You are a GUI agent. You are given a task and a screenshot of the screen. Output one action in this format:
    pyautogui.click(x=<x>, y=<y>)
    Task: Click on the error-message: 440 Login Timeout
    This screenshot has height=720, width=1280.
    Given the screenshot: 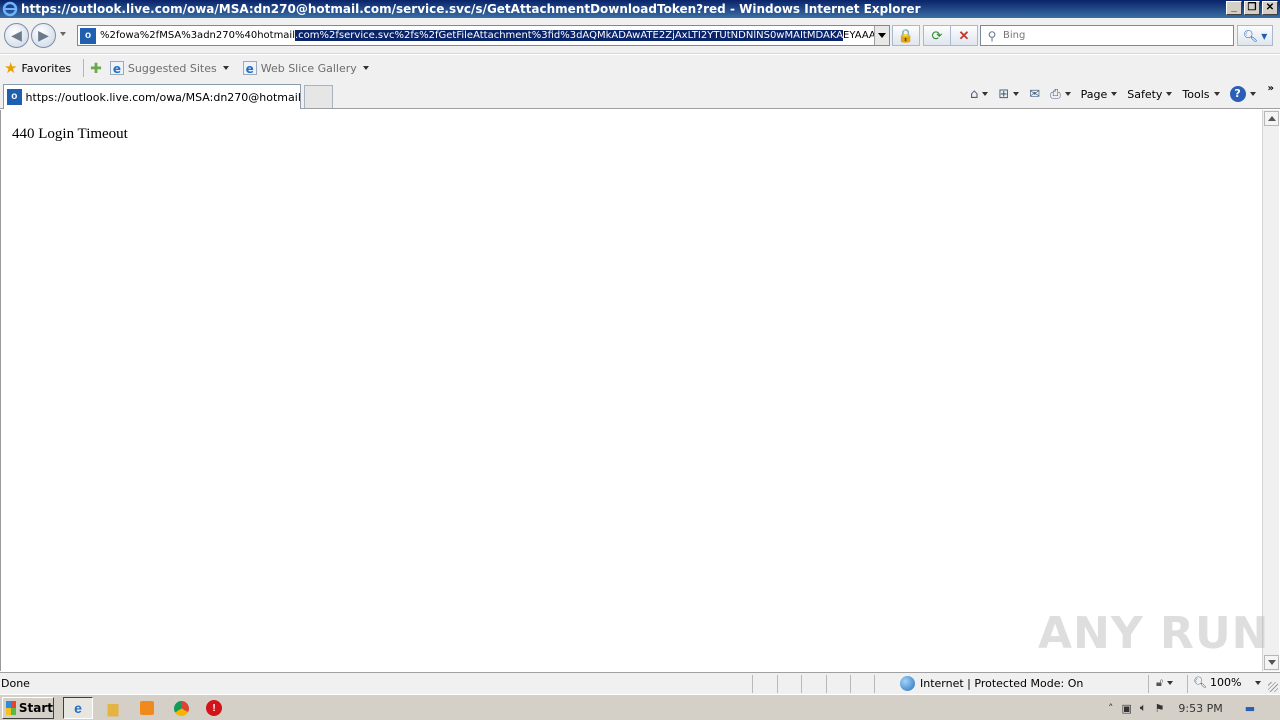 What is the action you would take?
    pyautogui.click(x=70, y=134)
    